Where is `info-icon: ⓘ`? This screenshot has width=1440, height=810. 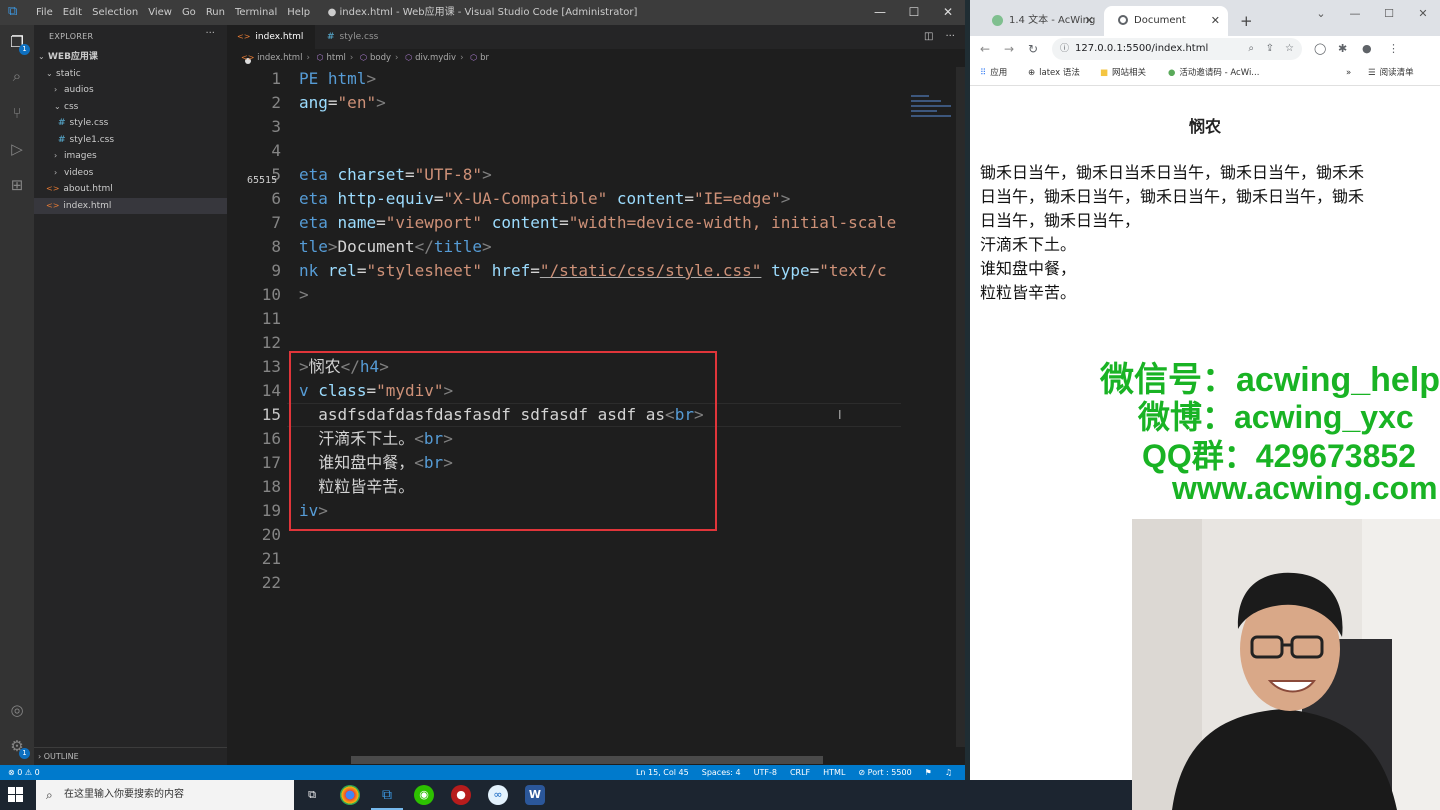
info-icon: ⓘ is located at coordinates (1064, 49).